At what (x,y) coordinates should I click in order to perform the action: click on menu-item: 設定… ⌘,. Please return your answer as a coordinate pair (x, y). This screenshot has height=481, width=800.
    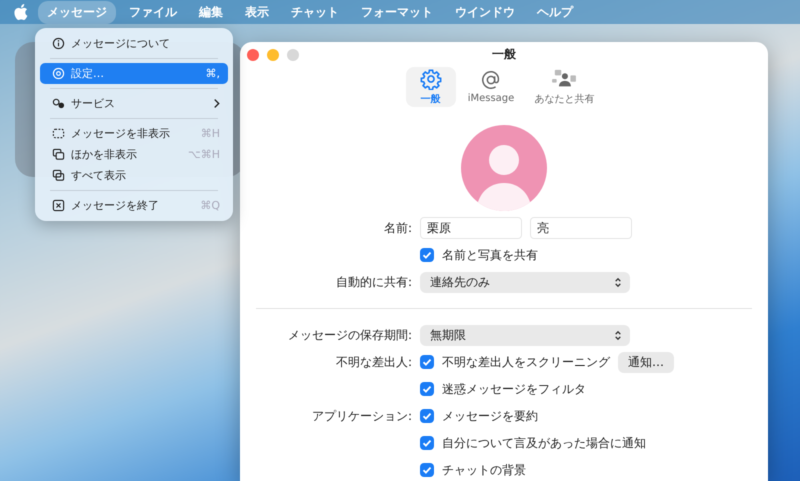
    Looking at the image, I should click on (134, 73).